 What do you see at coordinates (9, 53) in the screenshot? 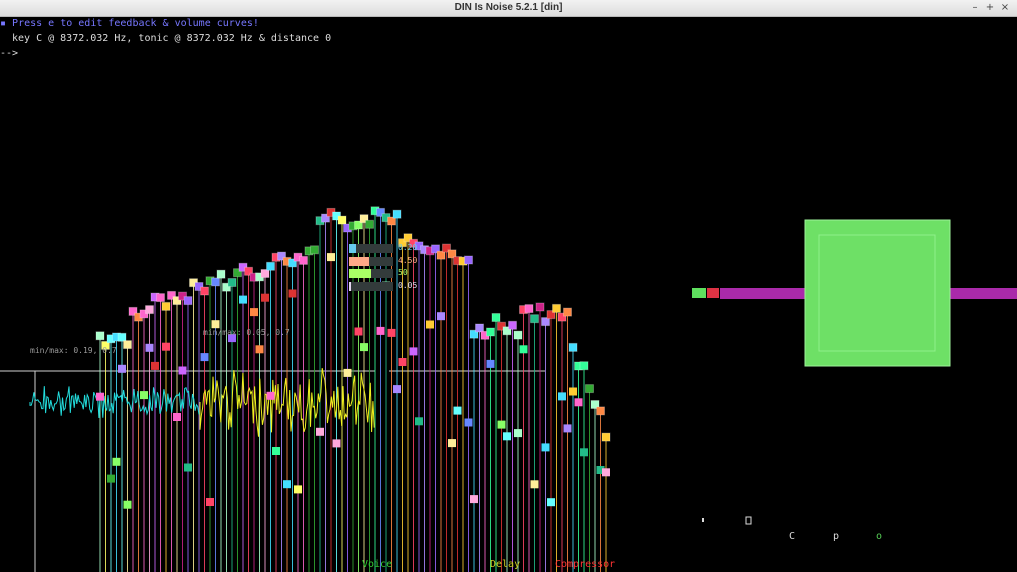
I see `command-prompt: -->` at bounding box center [9, 53].